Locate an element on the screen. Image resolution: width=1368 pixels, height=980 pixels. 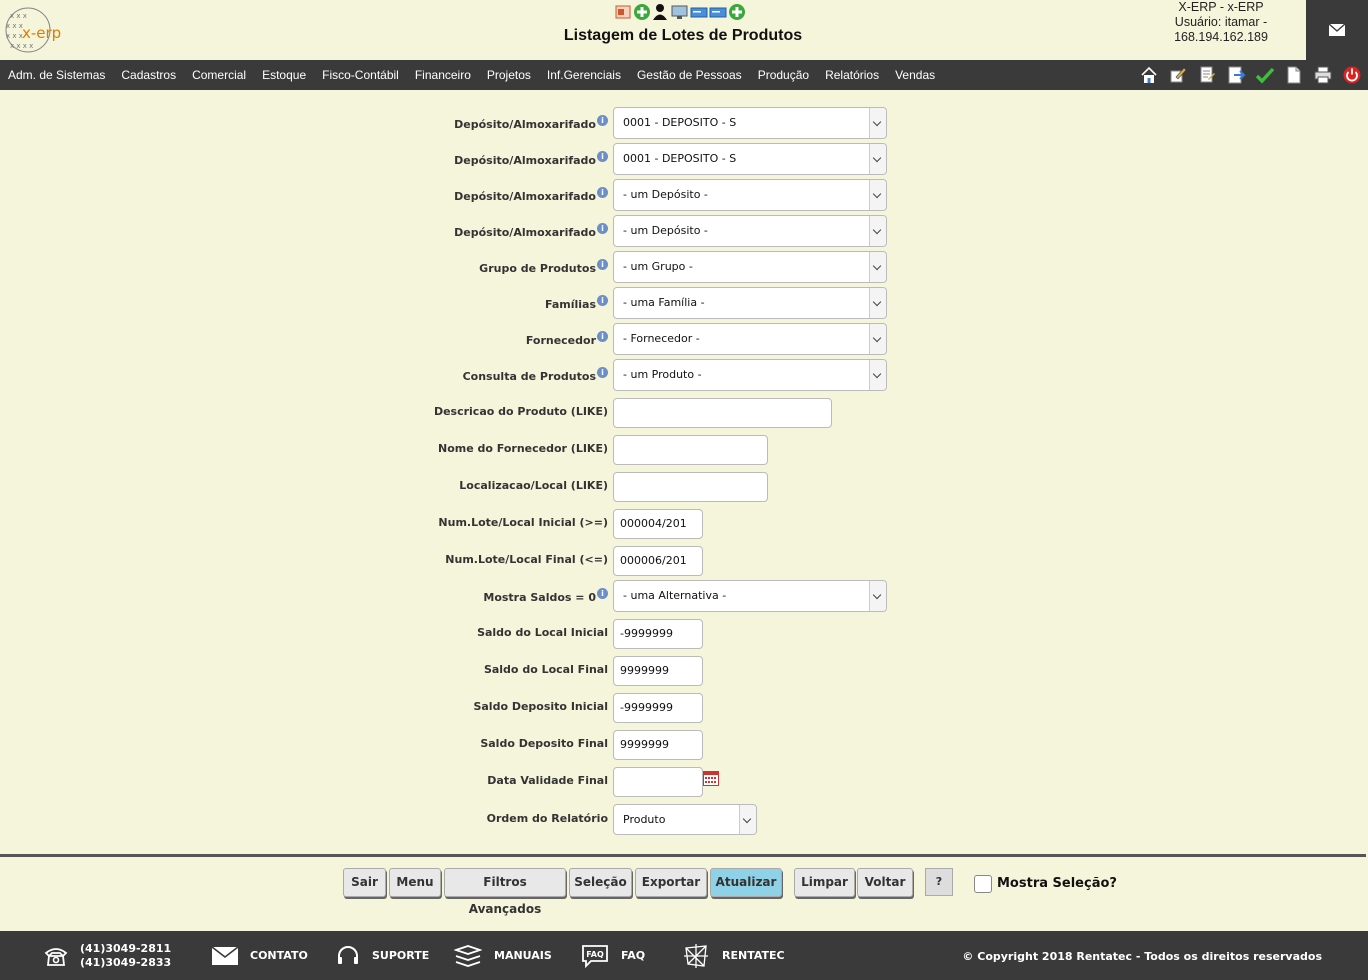
menu-button: Menu is located at coordinates (415, 882).